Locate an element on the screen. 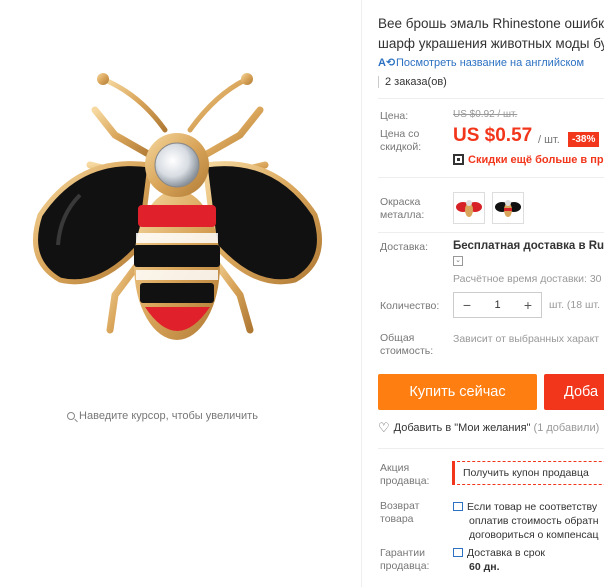 Image resolution: width=604 pixels, height=587 pixels. shipping-label: Доставка: is located at coordinates (404, 247).